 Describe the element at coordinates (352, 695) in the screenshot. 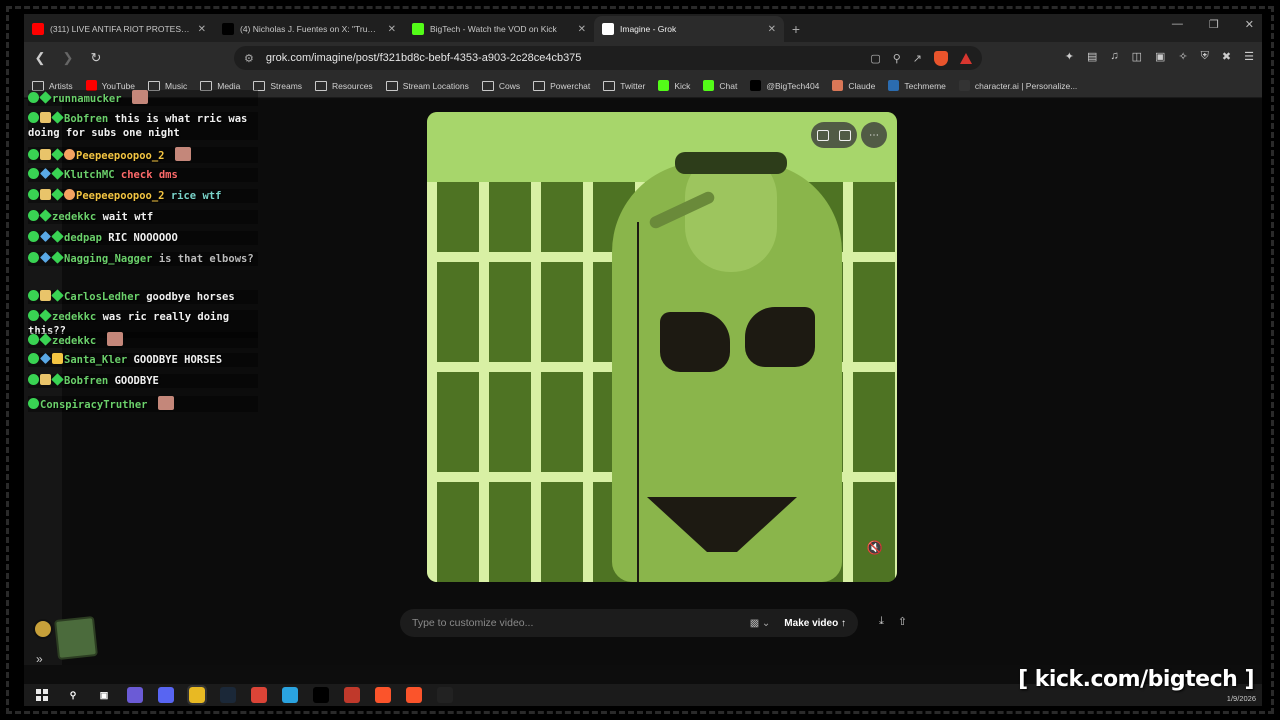

I see `voicemeeter-icon` at that location.